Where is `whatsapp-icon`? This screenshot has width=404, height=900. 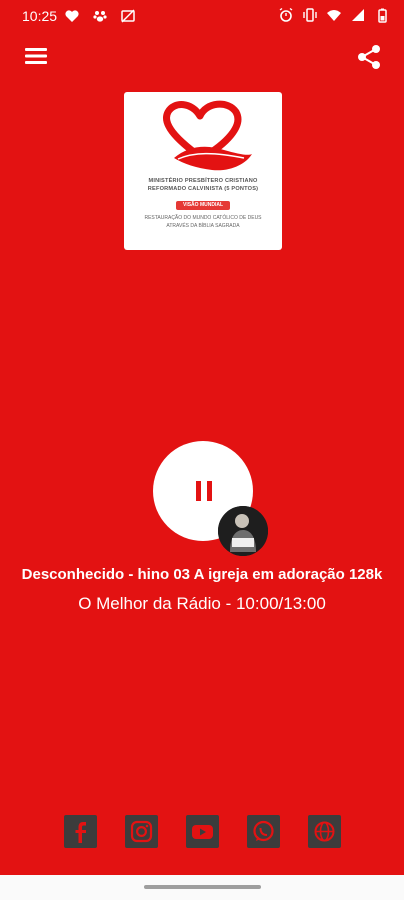
whatsapp-icon is located at coordinates (263, 831).